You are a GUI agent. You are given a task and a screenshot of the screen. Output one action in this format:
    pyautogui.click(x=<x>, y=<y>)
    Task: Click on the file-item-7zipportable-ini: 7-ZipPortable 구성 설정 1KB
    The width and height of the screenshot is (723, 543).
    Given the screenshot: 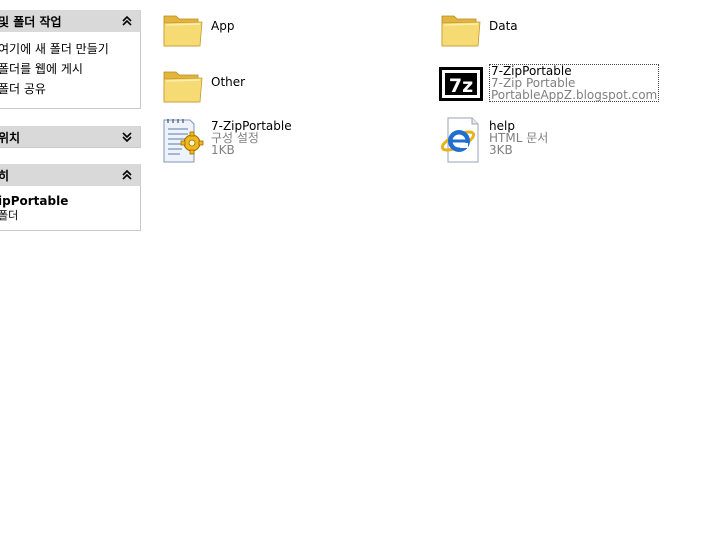 What is the action you would take?
    pyautogui.click(x=260, y=139)
    